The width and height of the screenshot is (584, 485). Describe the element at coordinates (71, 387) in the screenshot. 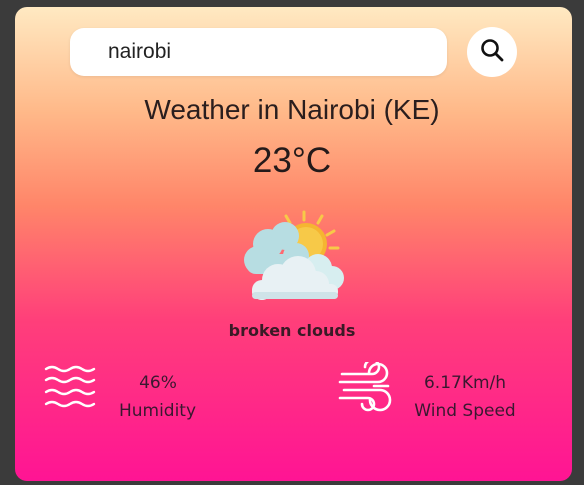

I see `waves-icon` at that location.